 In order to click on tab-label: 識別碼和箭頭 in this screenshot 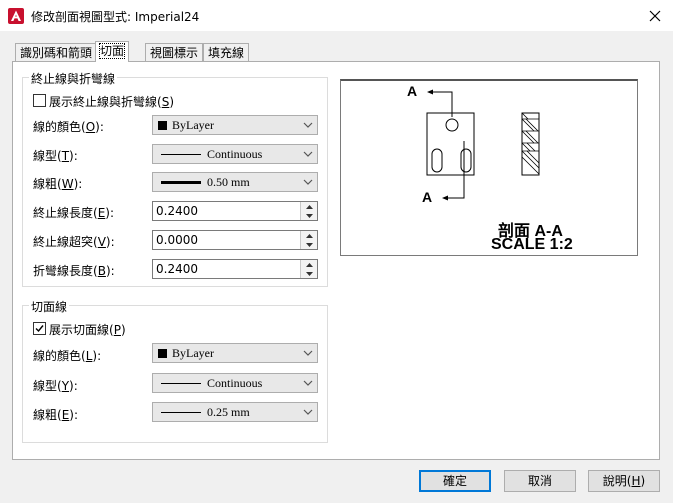, I will do `click(56, 53)`.